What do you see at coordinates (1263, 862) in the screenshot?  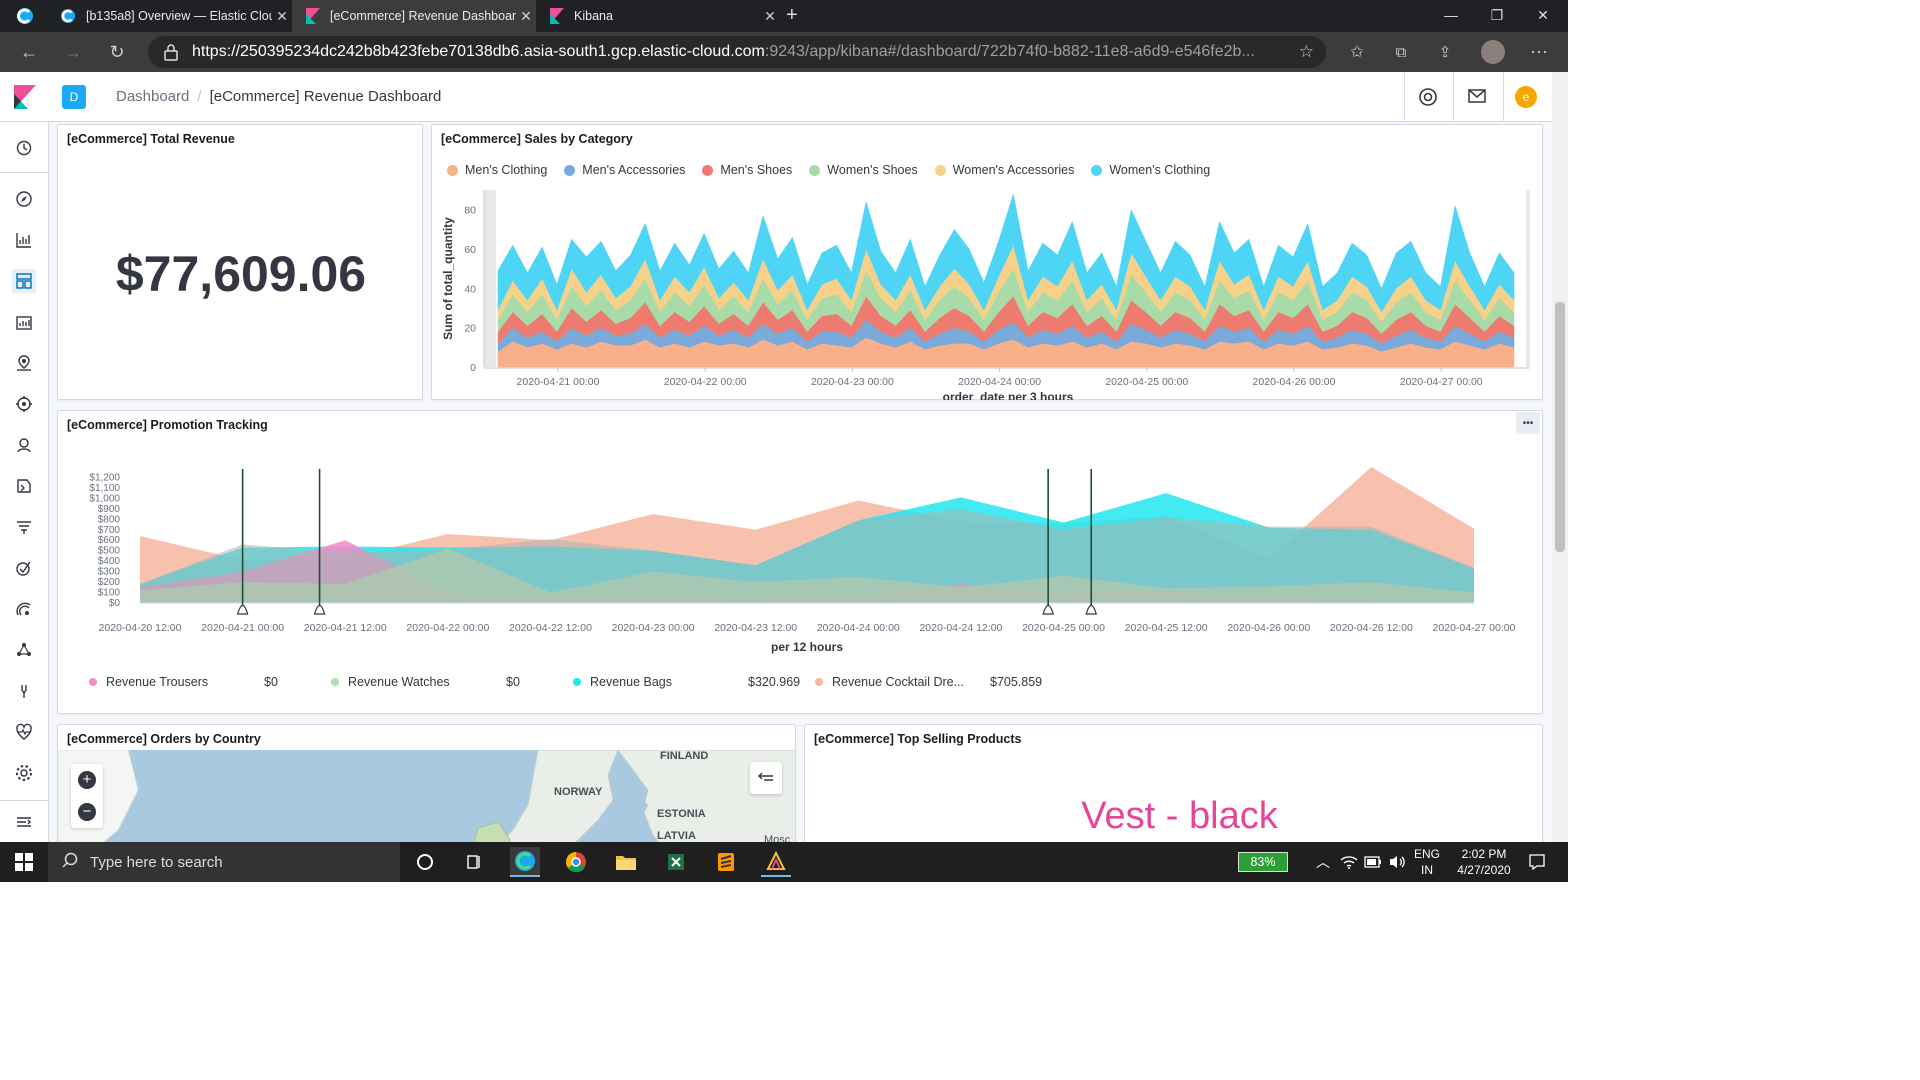 I see `battery-indicator: 83%` at bounding box center [1263, 862].